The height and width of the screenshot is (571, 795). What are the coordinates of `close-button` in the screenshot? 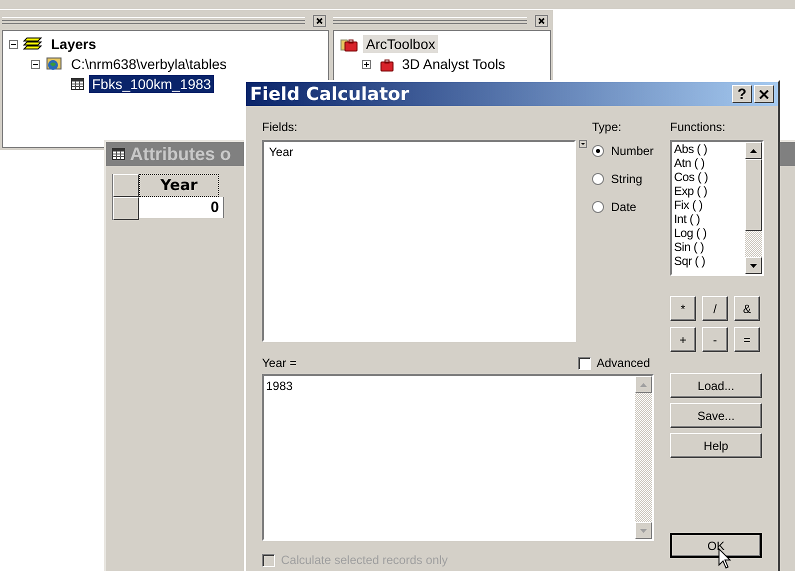 It's located at (764, 94).